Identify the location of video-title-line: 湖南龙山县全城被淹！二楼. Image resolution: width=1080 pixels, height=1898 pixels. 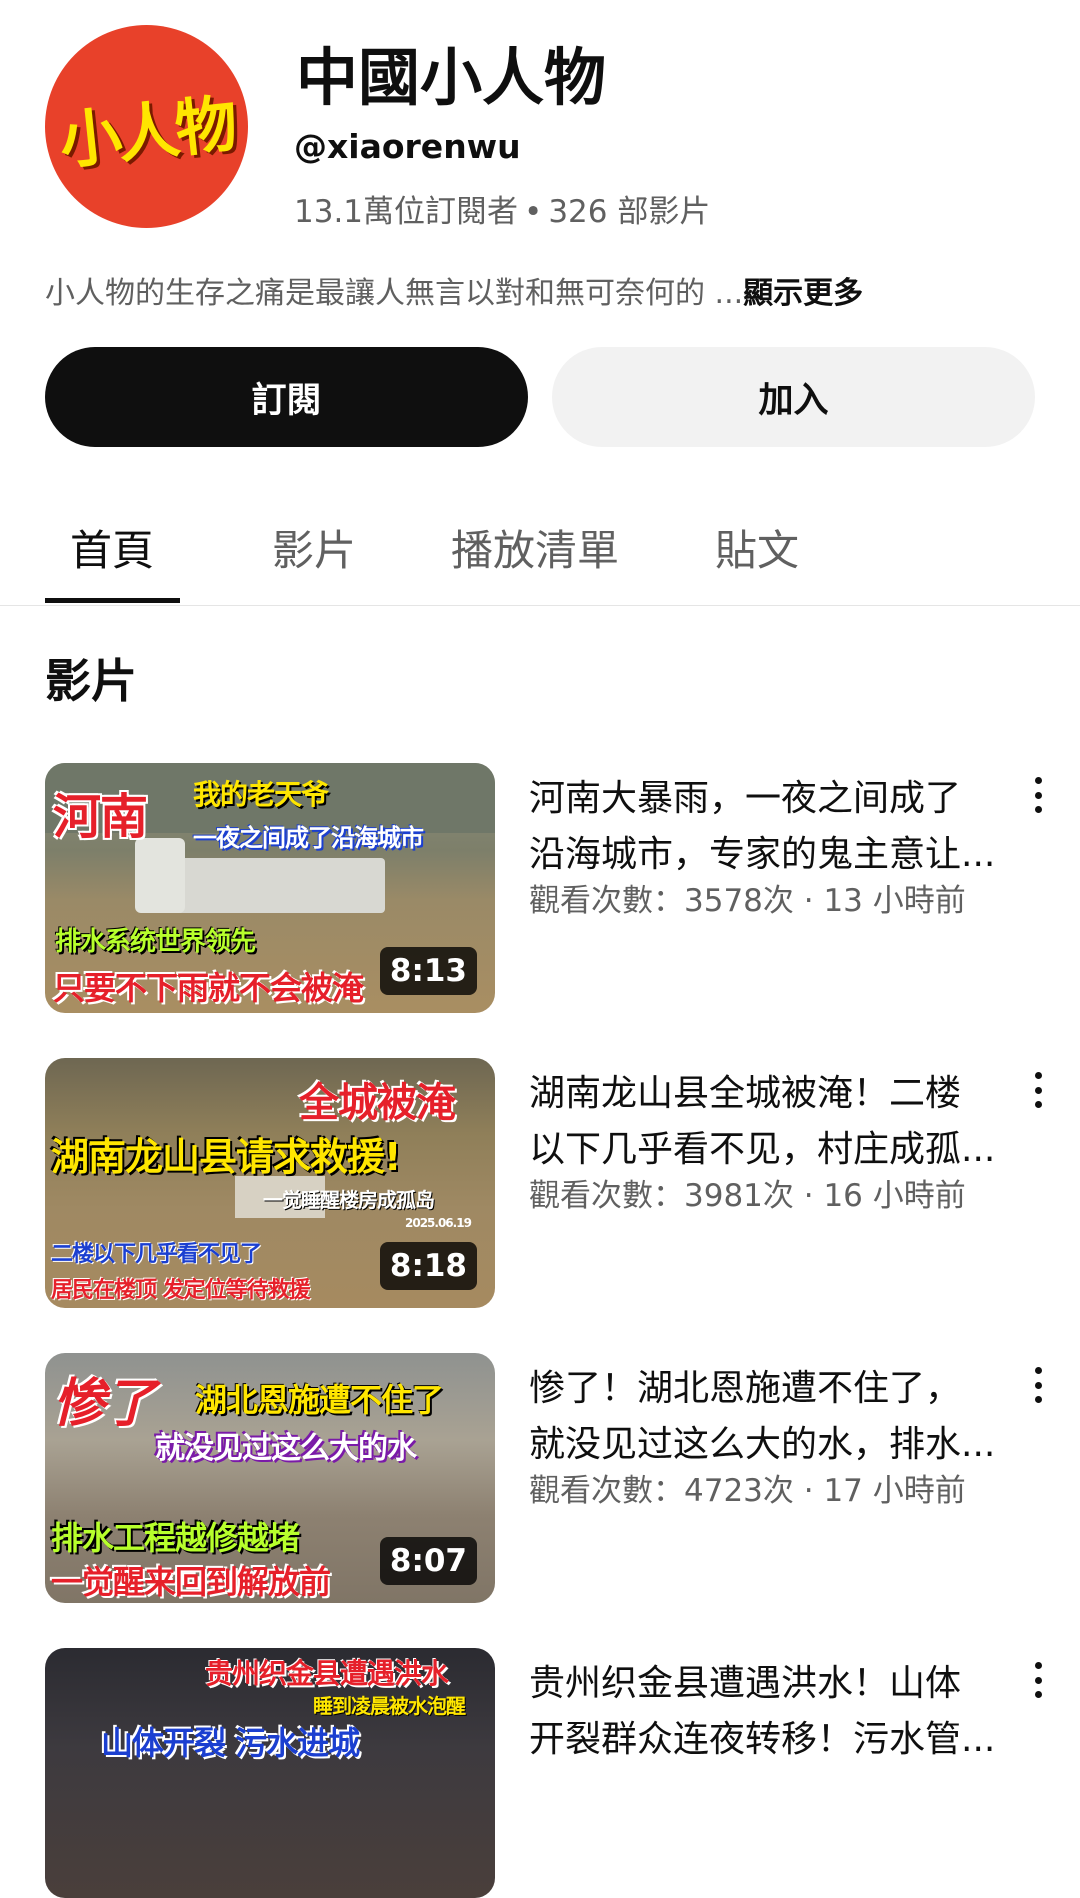
(745, 1093).